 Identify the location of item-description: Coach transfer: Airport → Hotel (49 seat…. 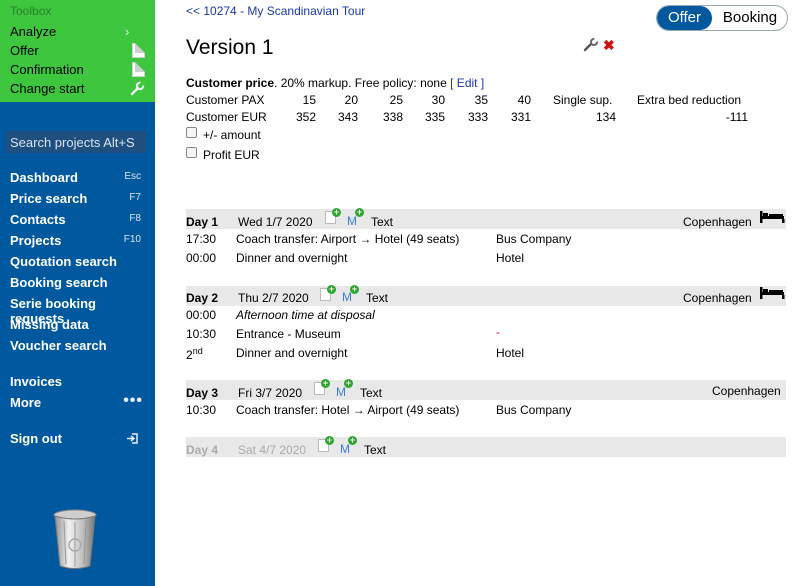
(347, 239).